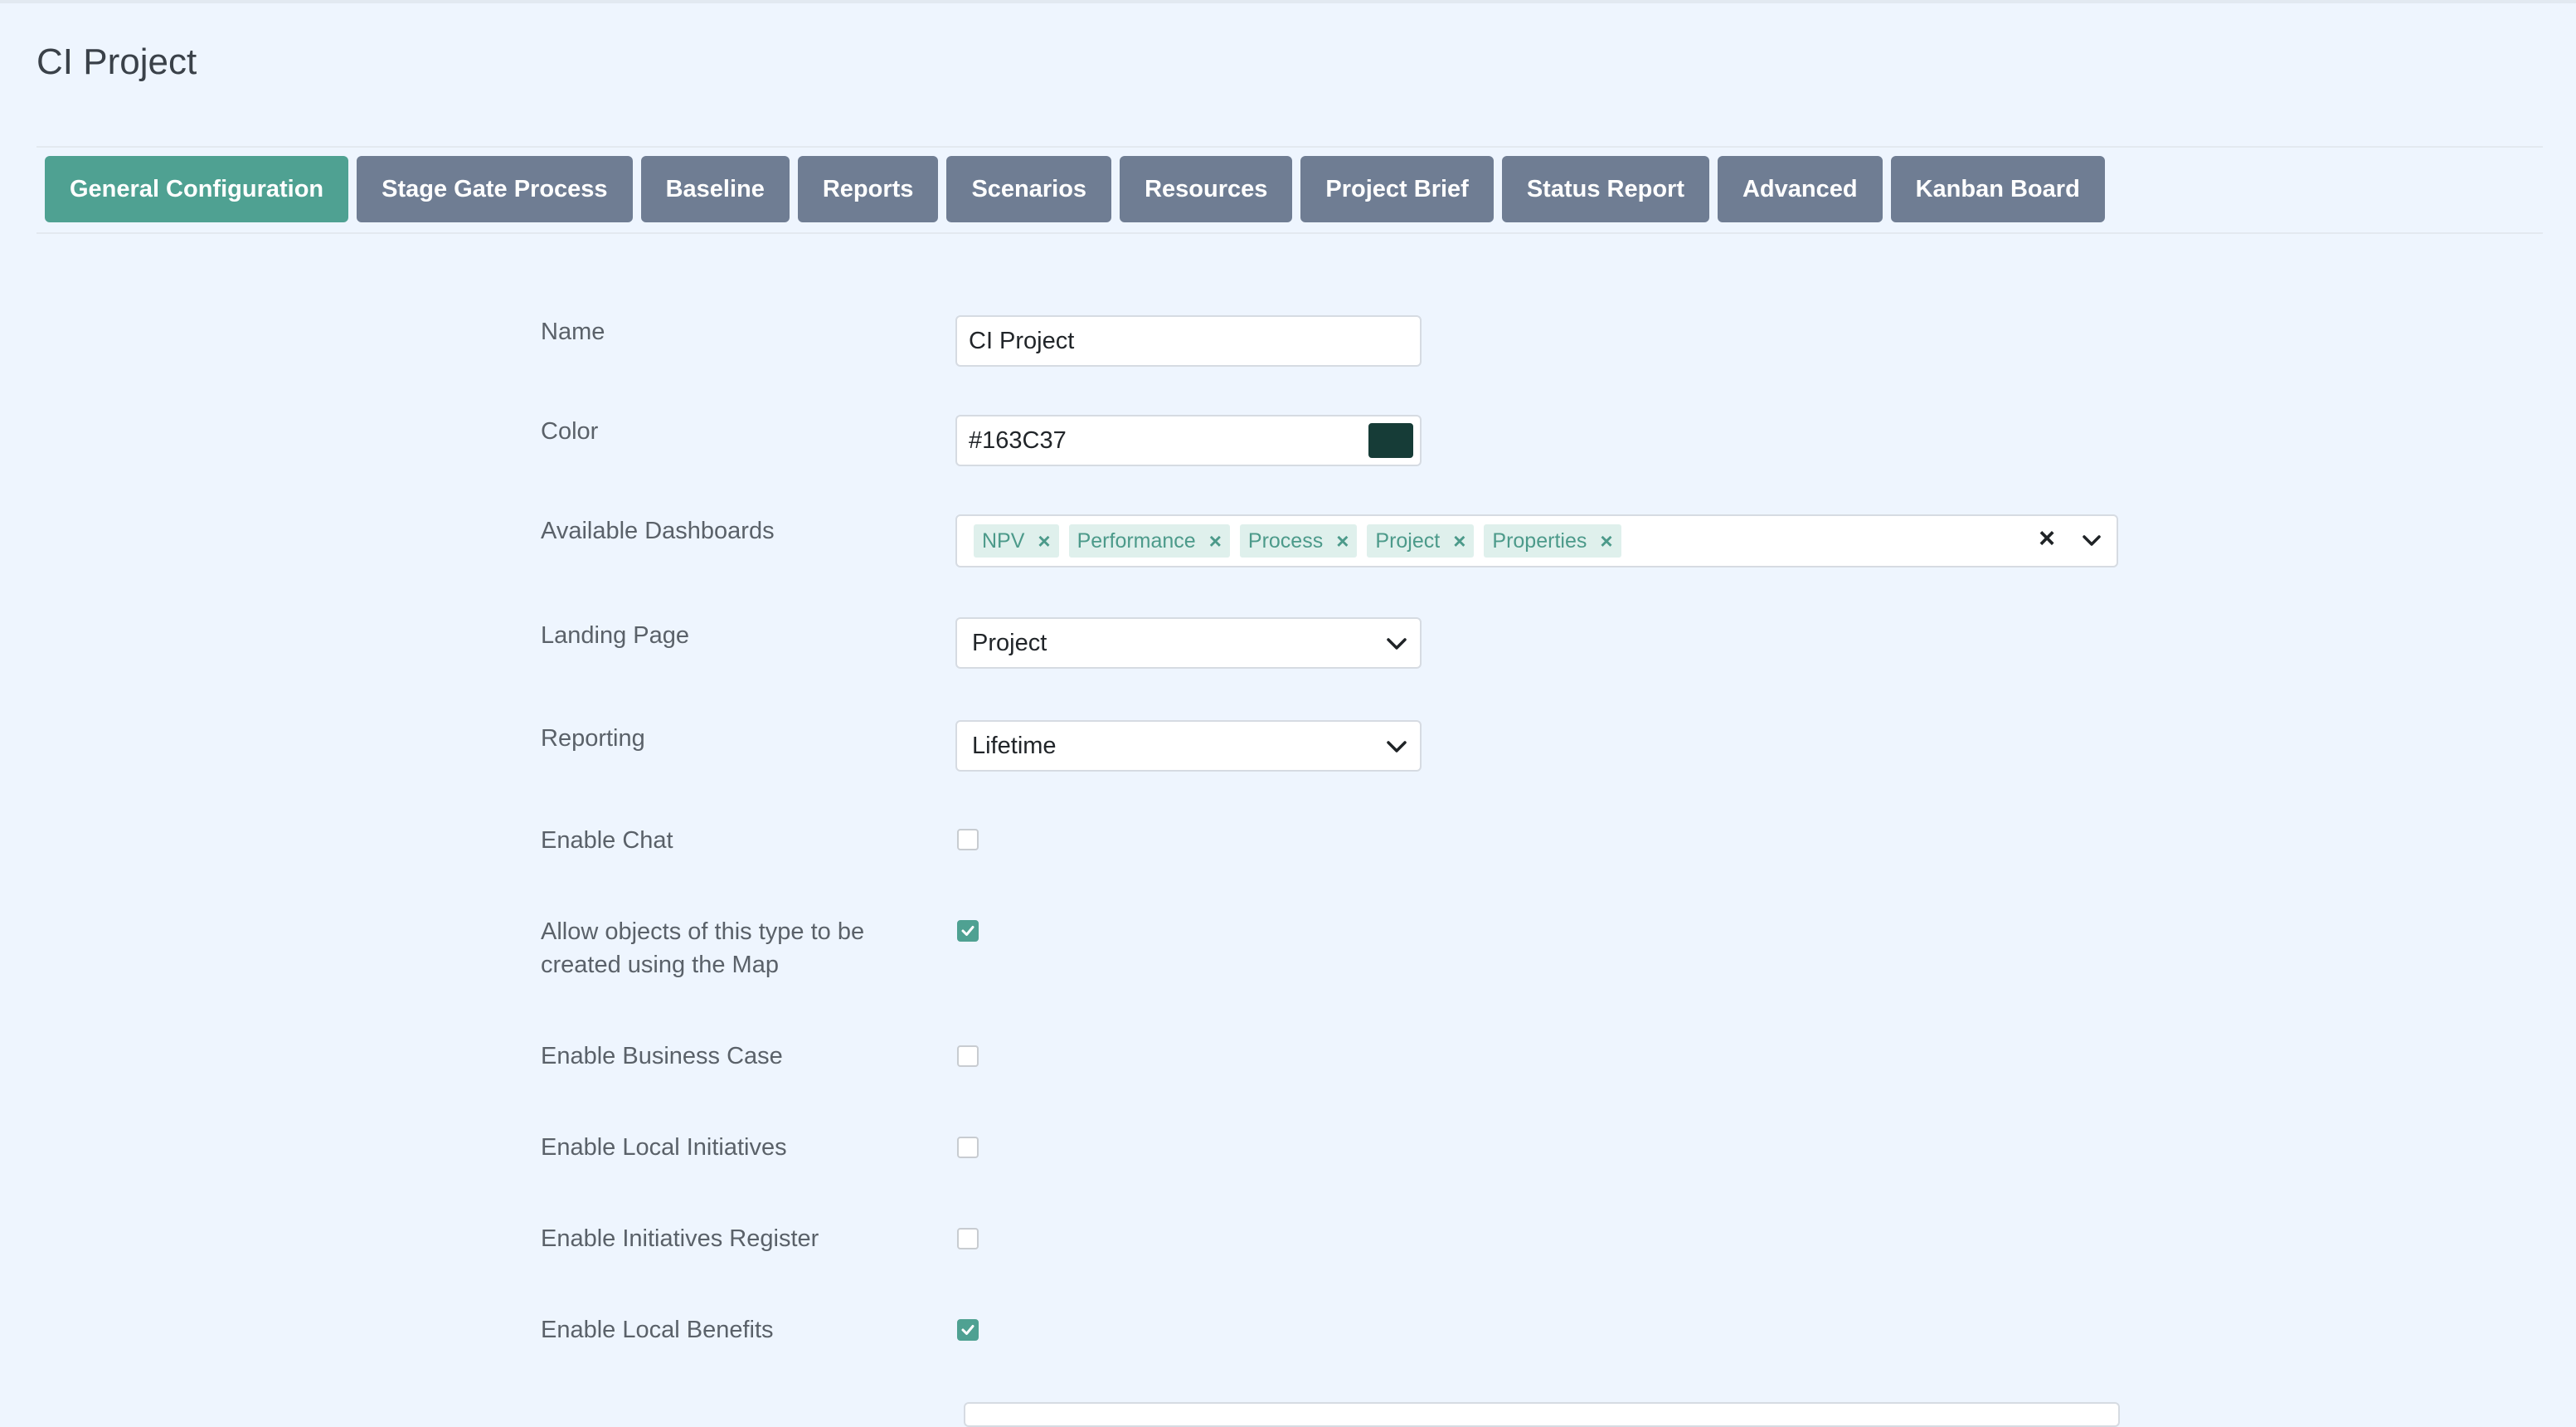  Describe the element at coordinates (1189, 746) in the screenshot. I see `reporting-select: Lifetime` at that location.